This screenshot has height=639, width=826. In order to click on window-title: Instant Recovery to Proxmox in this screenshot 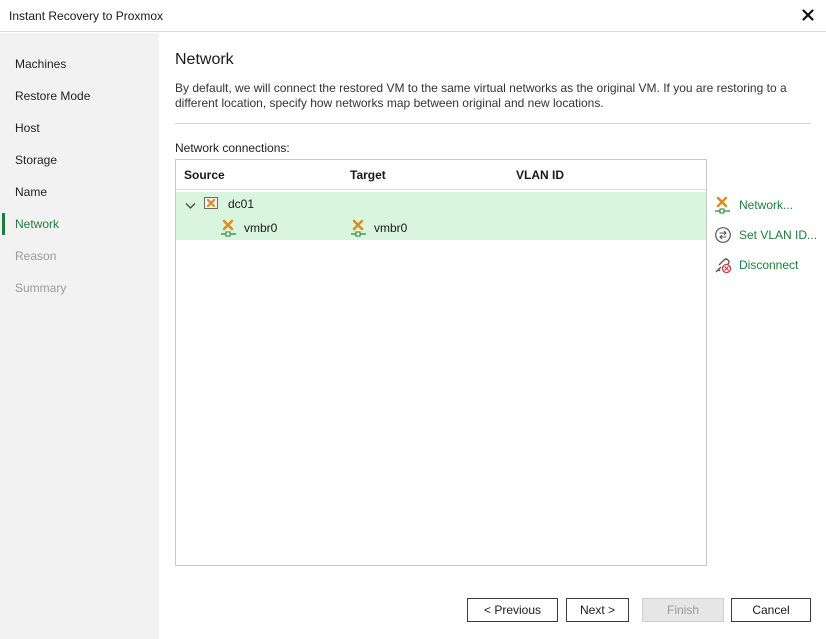, I will do `click(86, 16)`.